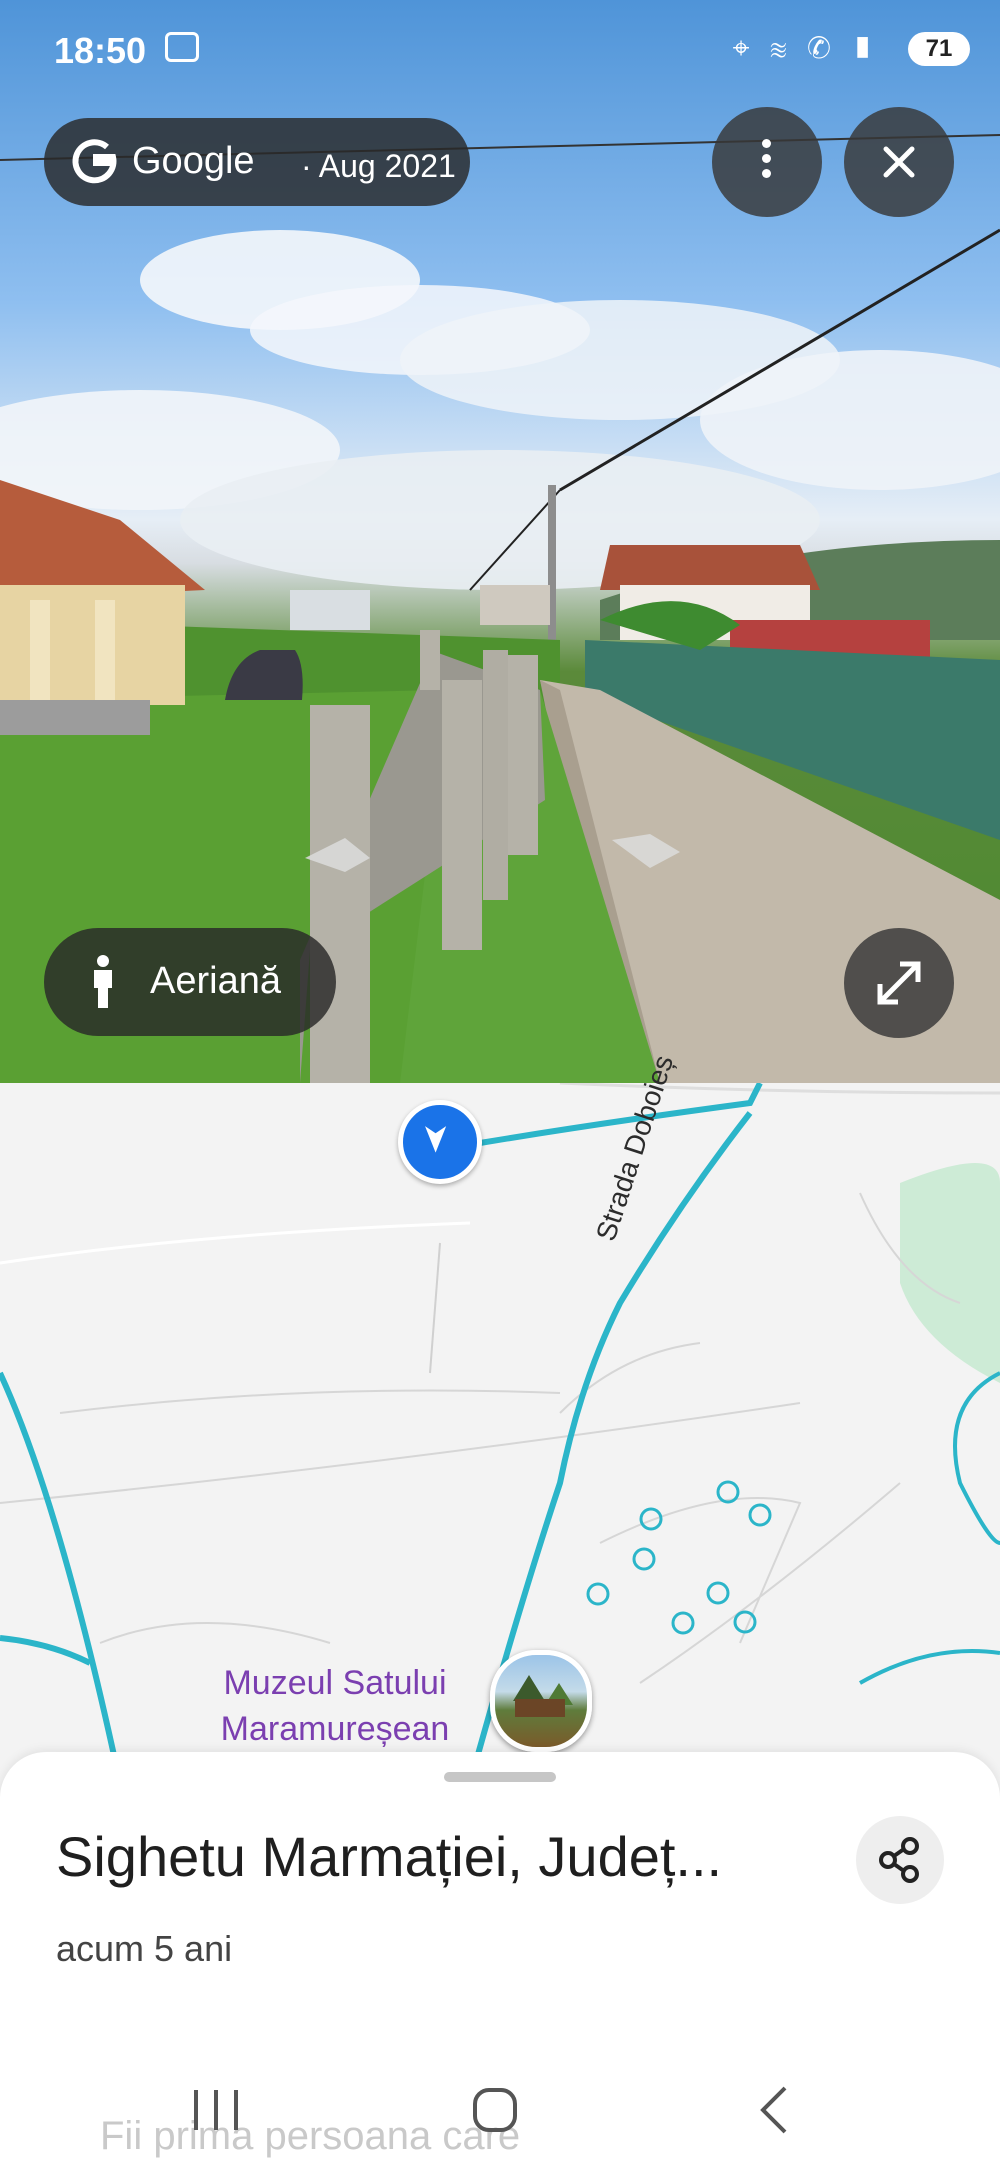 This screenshot has height=2167, width=1000. I want to click on close-button, so click(899, 162).